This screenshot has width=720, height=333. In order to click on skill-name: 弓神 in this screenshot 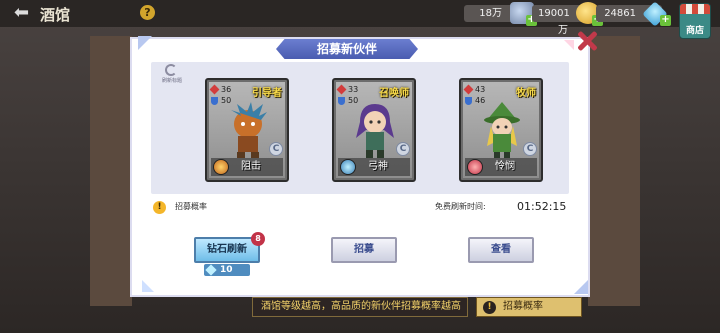, I will do `click(378, 166)`.